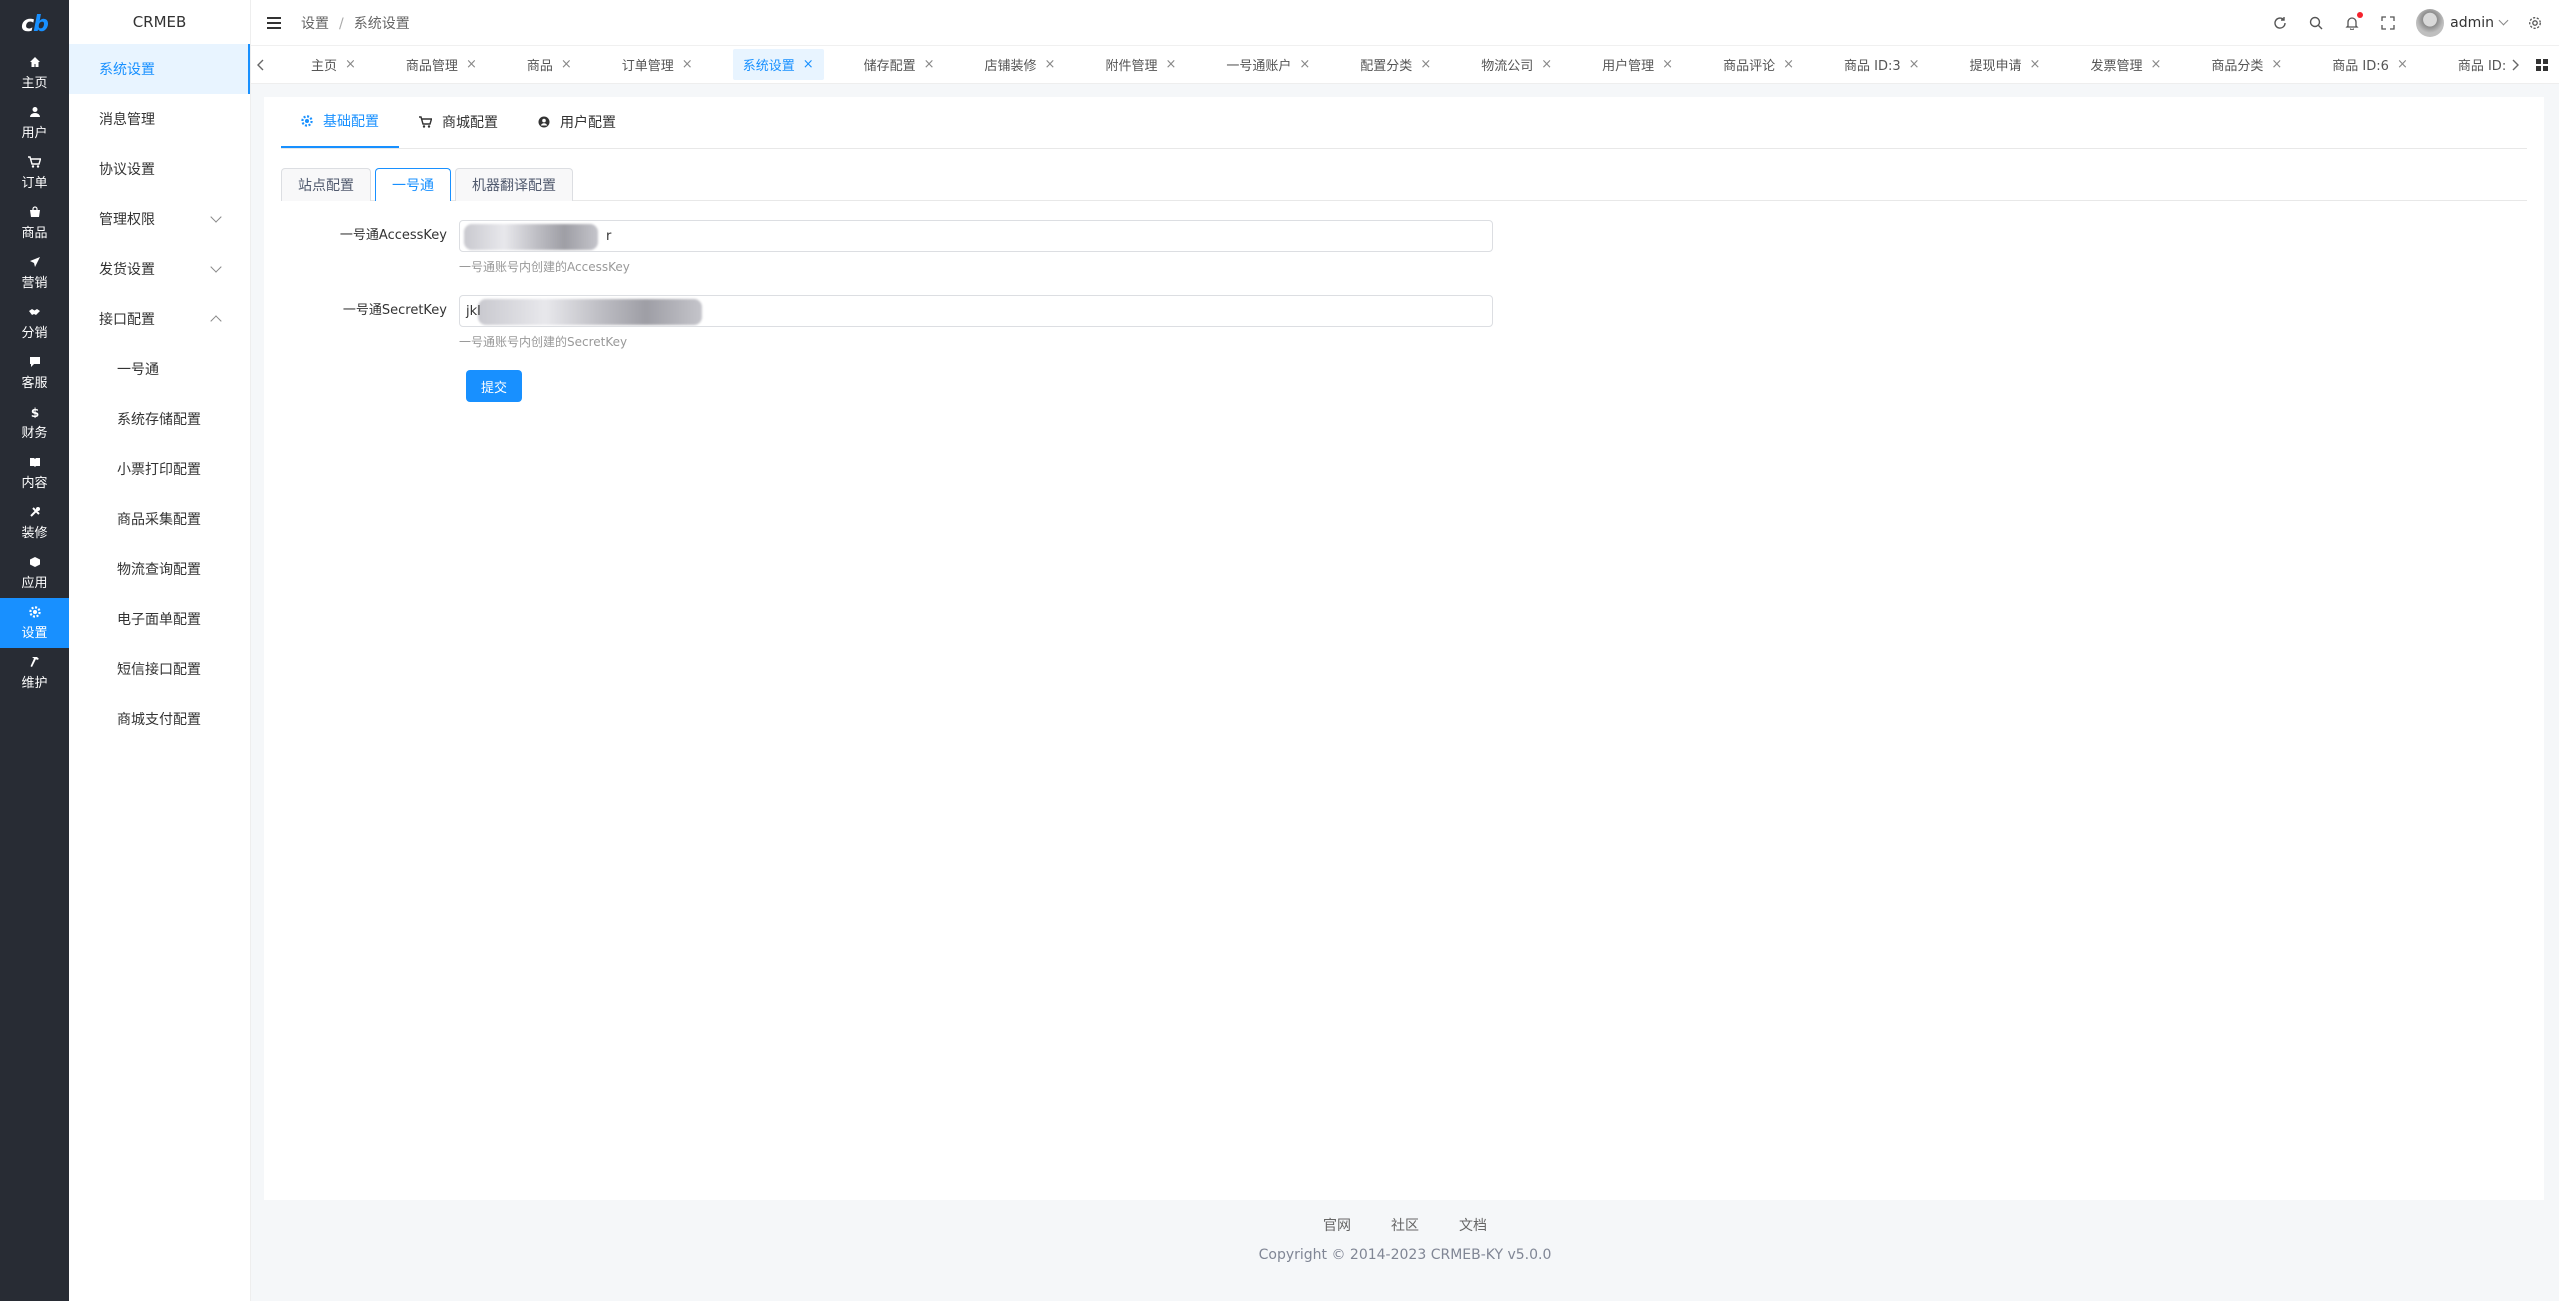 This screenshot has height=1301, width=2559. I want to click on rail-item-cube: 应用, so click(34, 573).